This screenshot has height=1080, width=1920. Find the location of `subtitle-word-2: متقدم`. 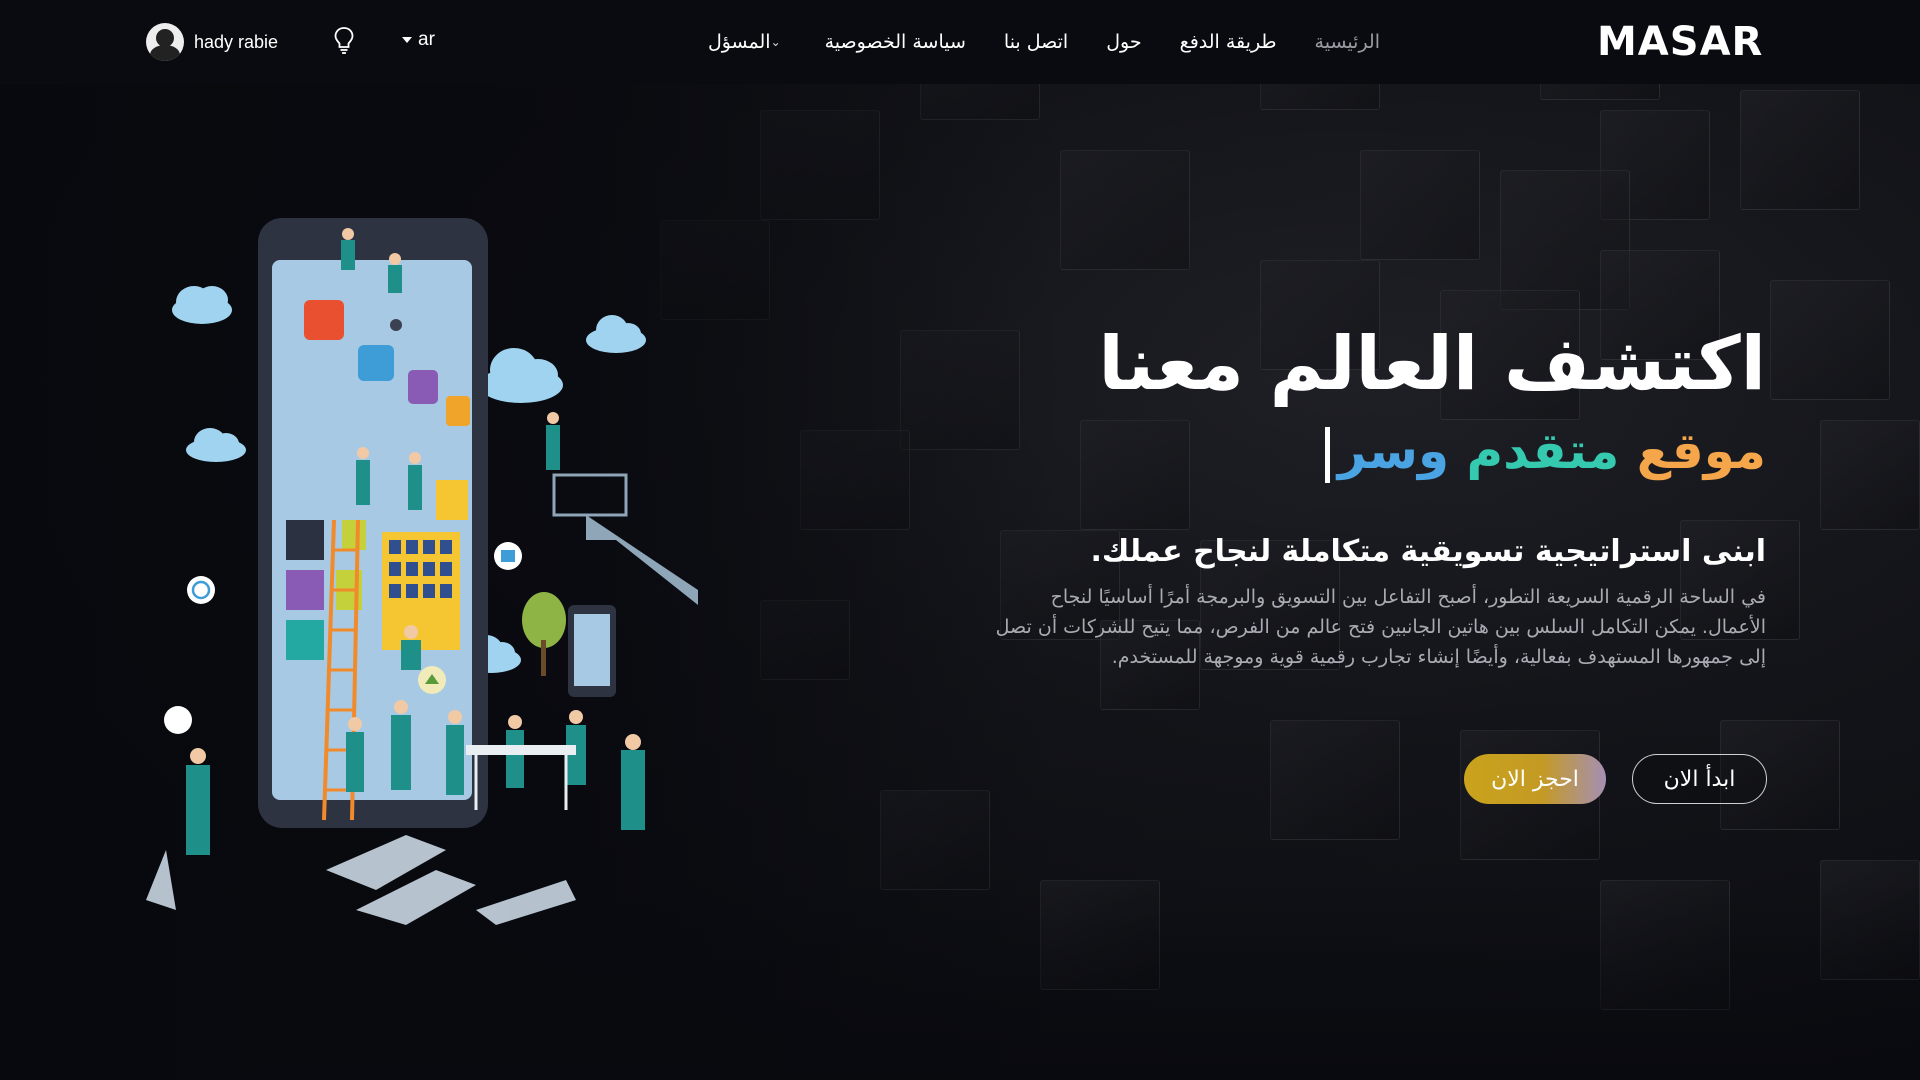

subtitle-word-2: متقدم is located at coordinates (1543, 451).